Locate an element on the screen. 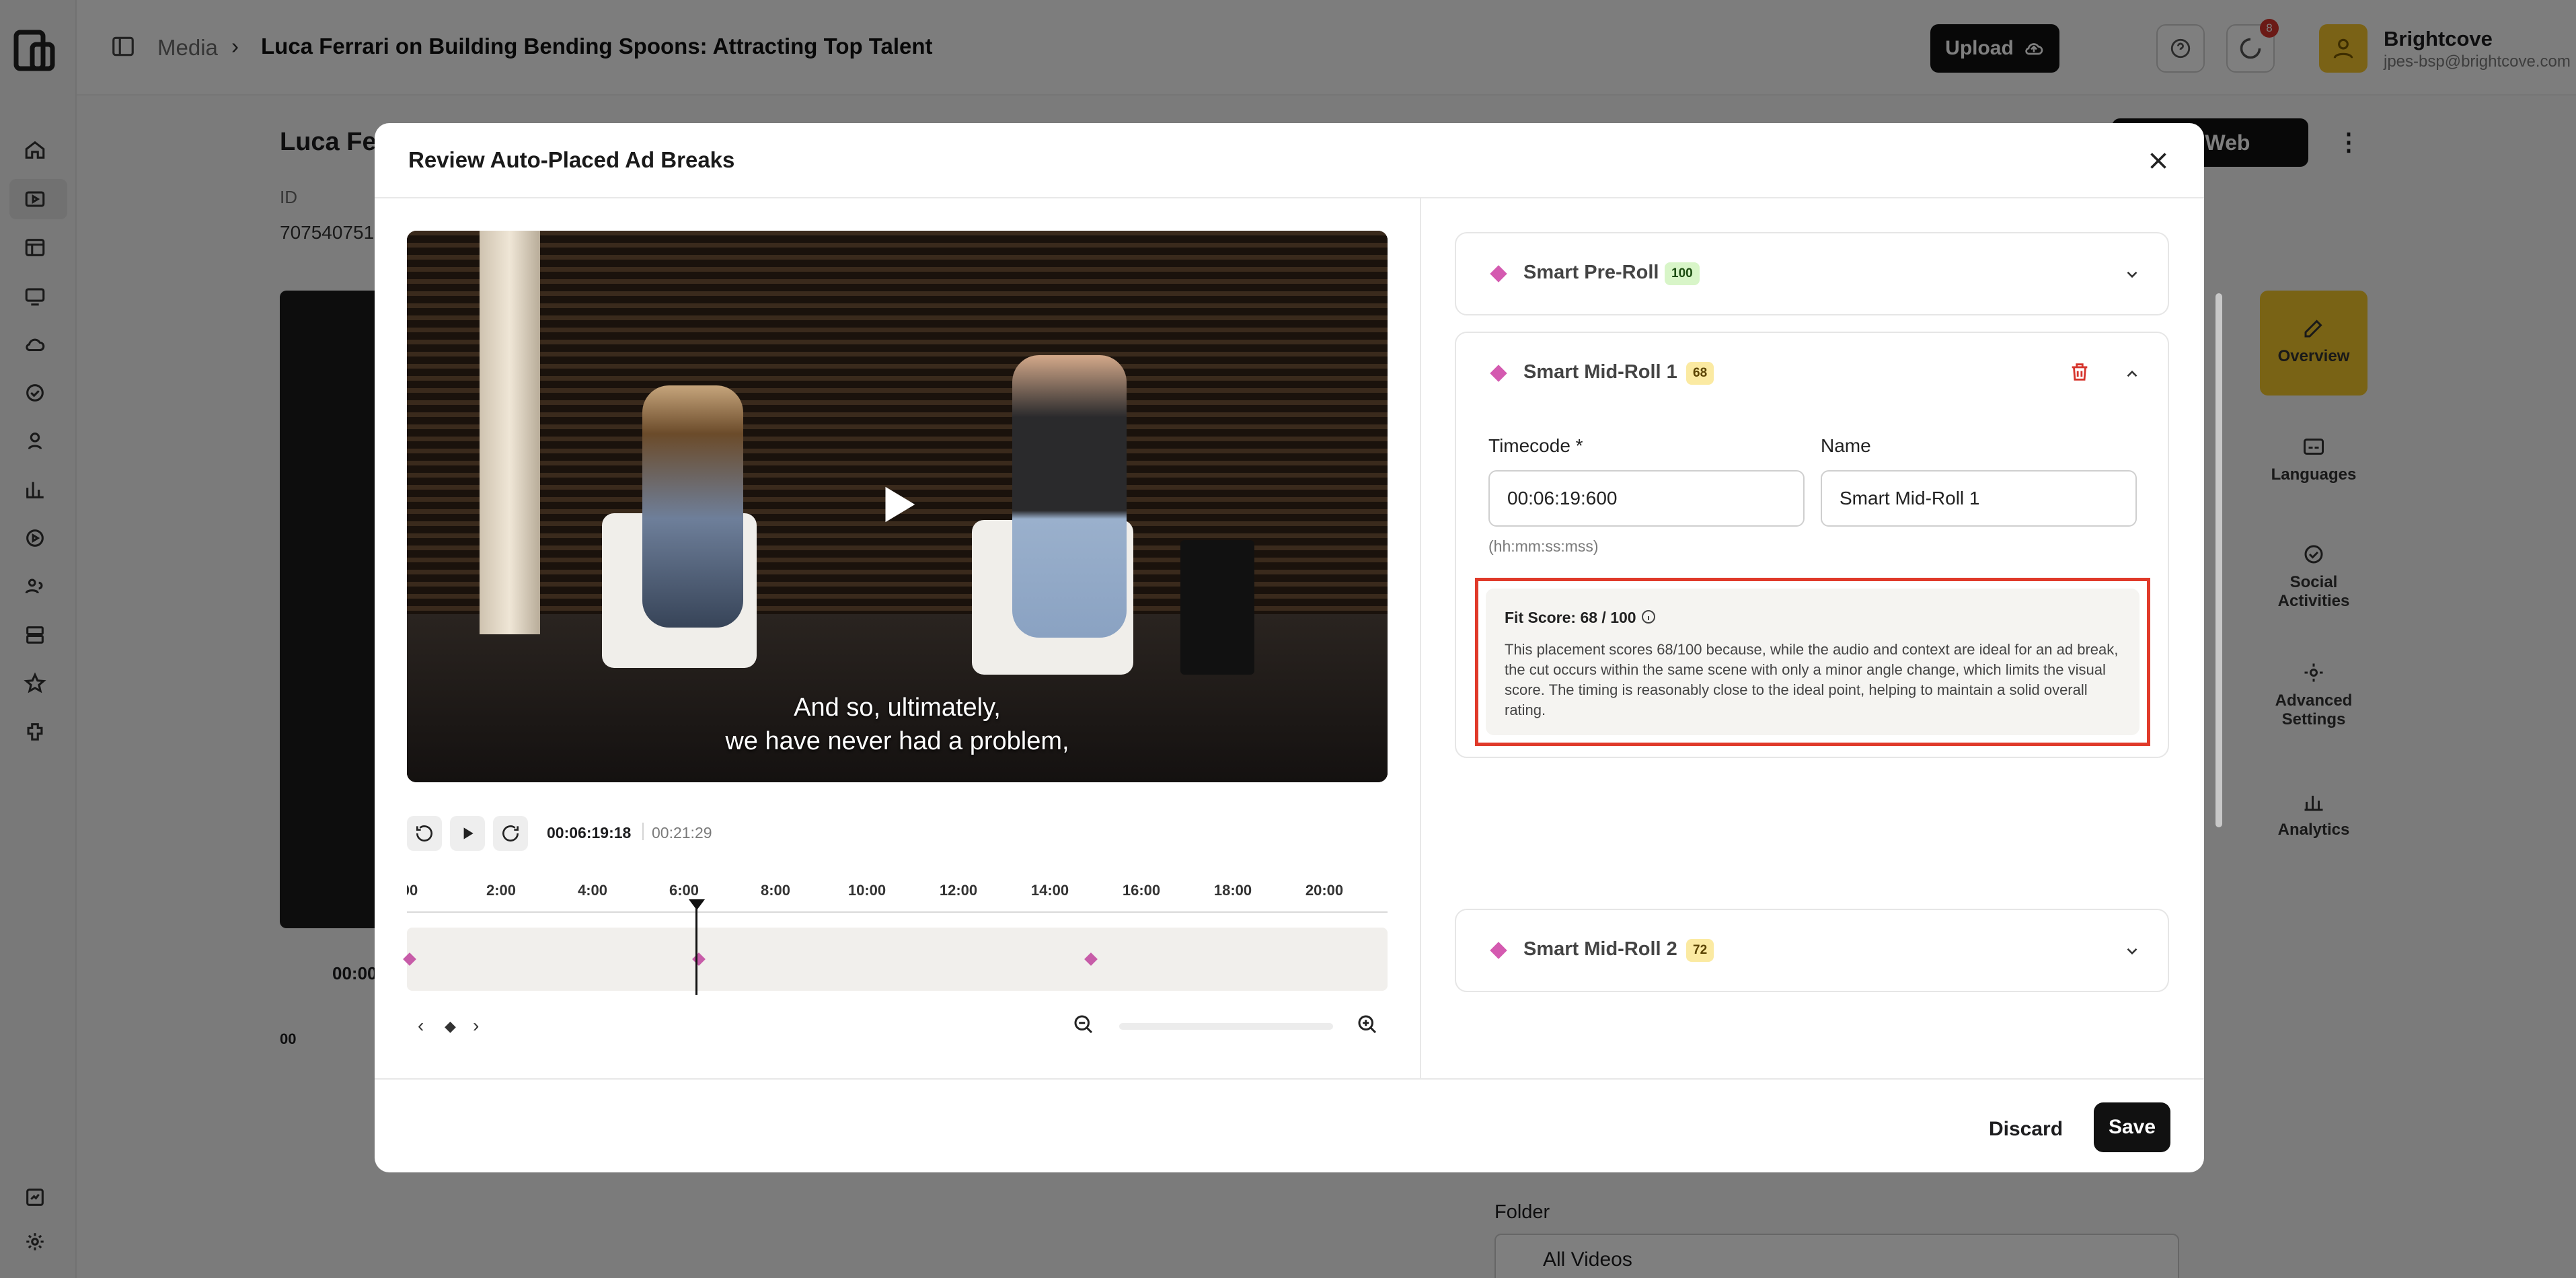 The width and height of the screenshot is (2576, 1278). time-separator is located at coordinates (643, 831).